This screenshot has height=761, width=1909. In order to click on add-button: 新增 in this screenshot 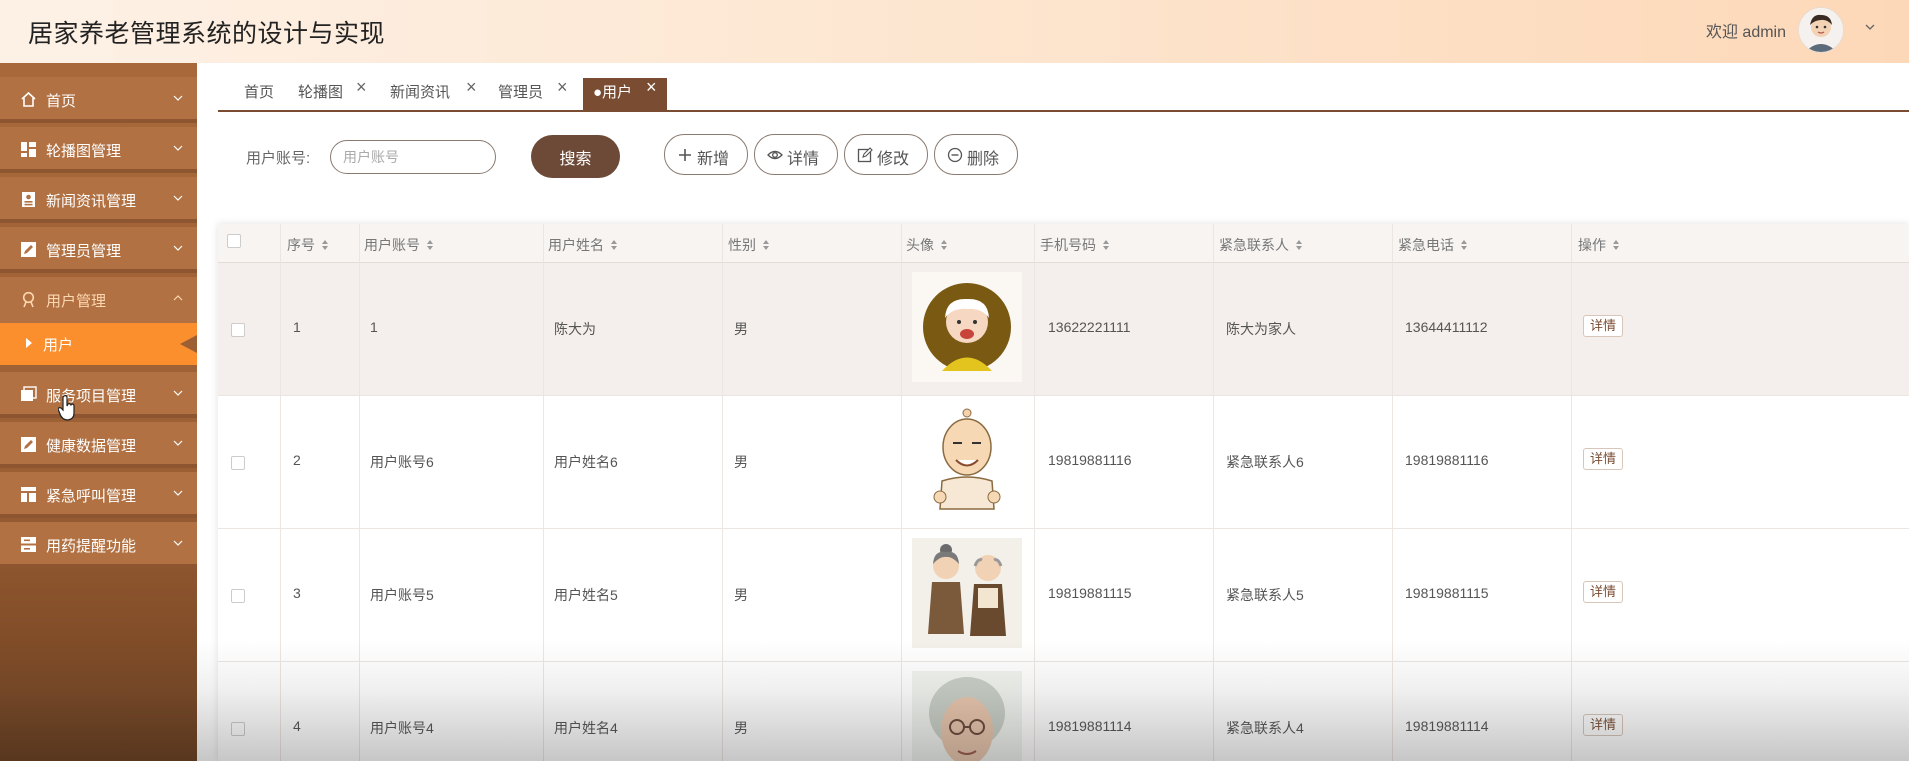, I will do `click(706, 154)`.